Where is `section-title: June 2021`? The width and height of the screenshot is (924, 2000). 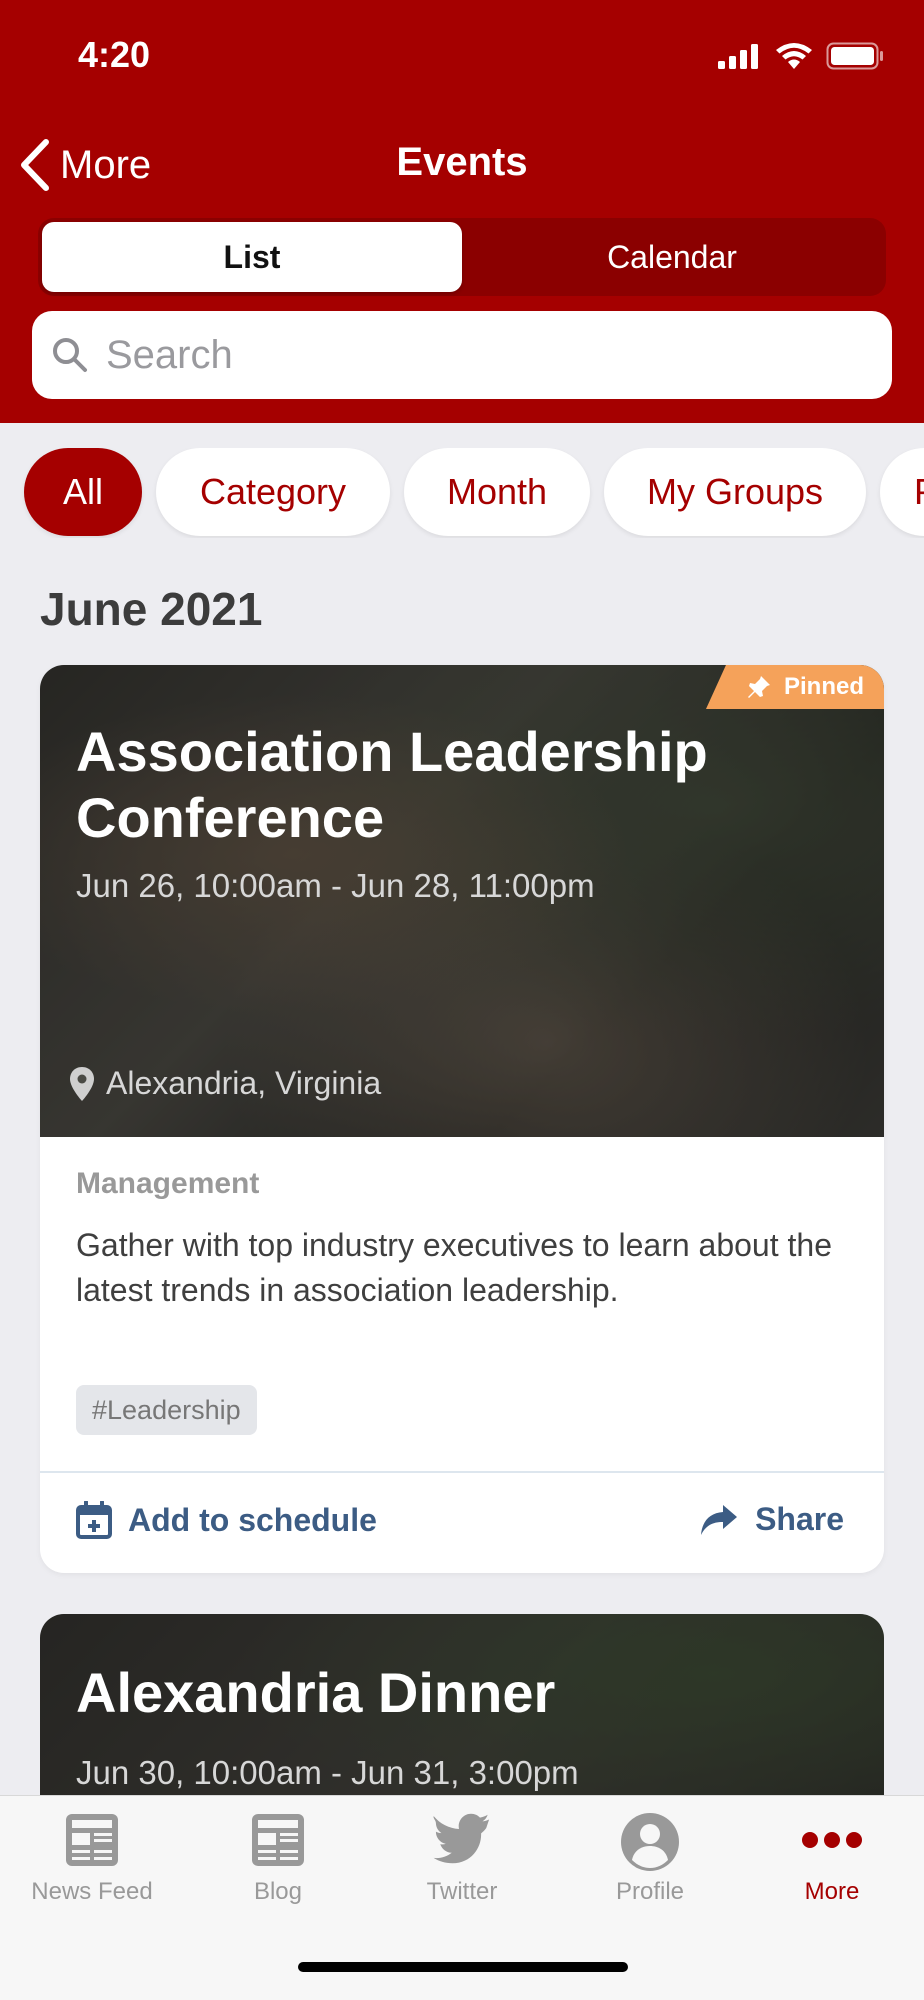
section-title: June 2021 is located at coordinates (151, 609).